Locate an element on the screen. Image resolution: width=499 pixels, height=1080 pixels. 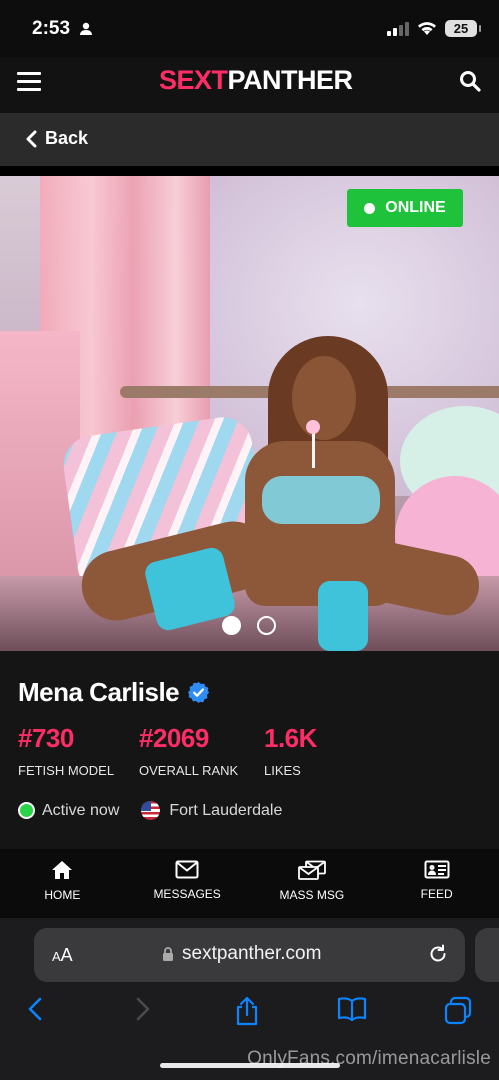
forward-arrow-icon is located at coordinates (143, 1009).